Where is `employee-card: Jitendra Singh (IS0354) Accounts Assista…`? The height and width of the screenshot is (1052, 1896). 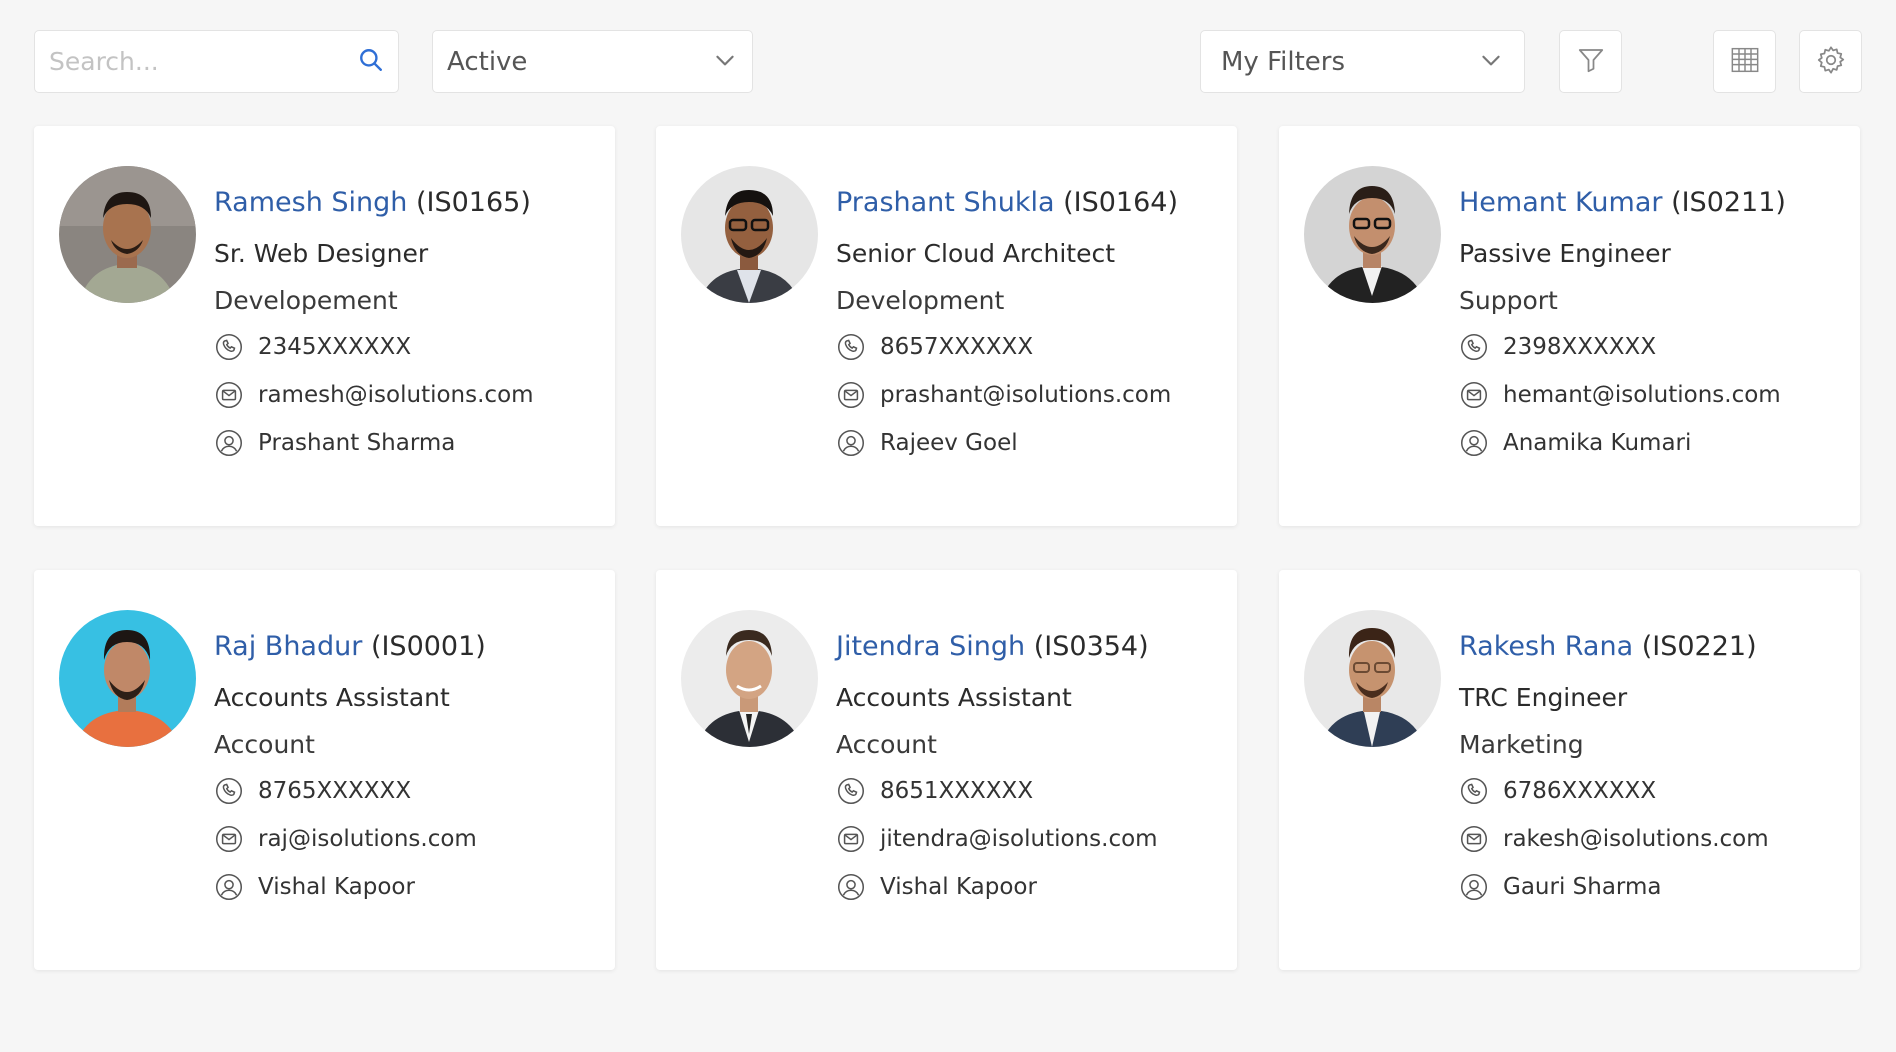 employee-card: Jitendra Singh (IS0354) Accounts Assista… is located at coordinates (946, 770).